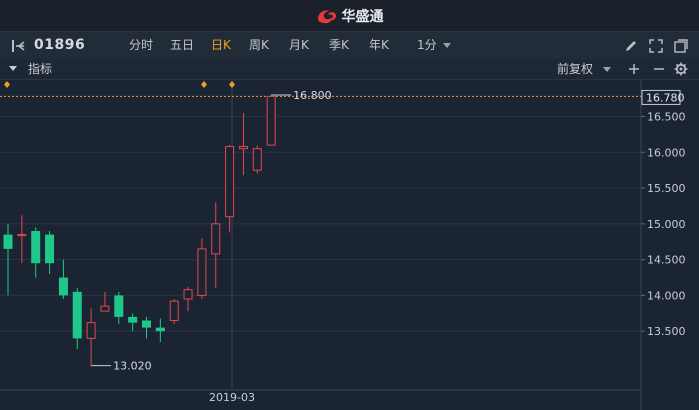 Image resolution: width=699 pixels, height=410 pixels. I want to click on indicator-label: 指标, so click(40, 69).